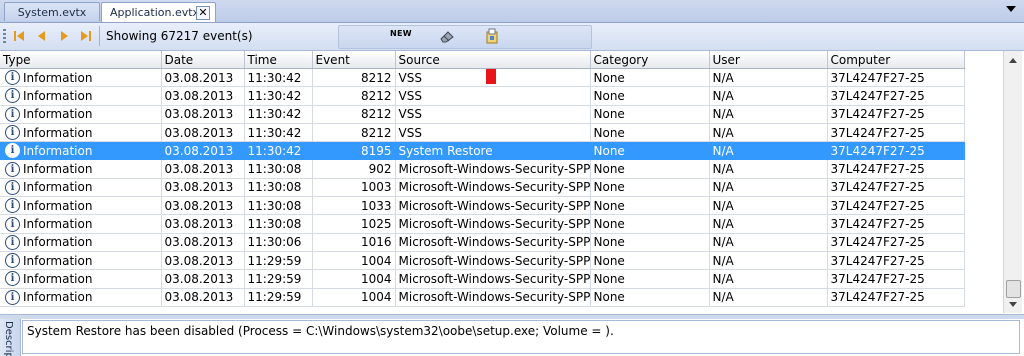  I want to click on scroll-down-icon, so click(1013, 304).